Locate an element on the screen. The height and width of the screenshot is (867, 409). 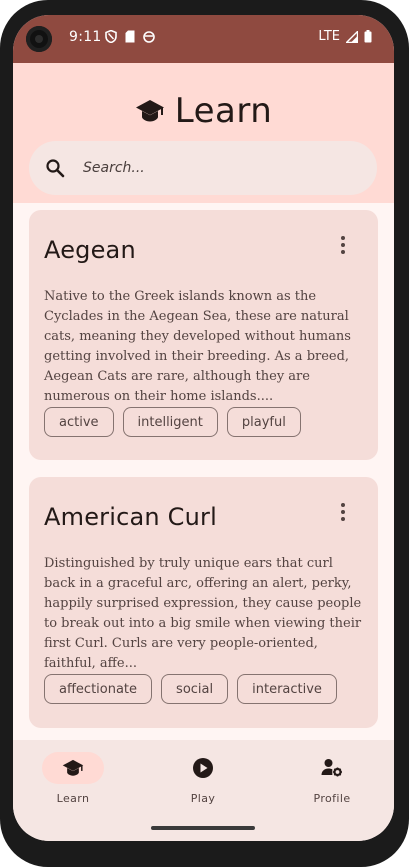
signal-icon is located at coordinates (352, 36).